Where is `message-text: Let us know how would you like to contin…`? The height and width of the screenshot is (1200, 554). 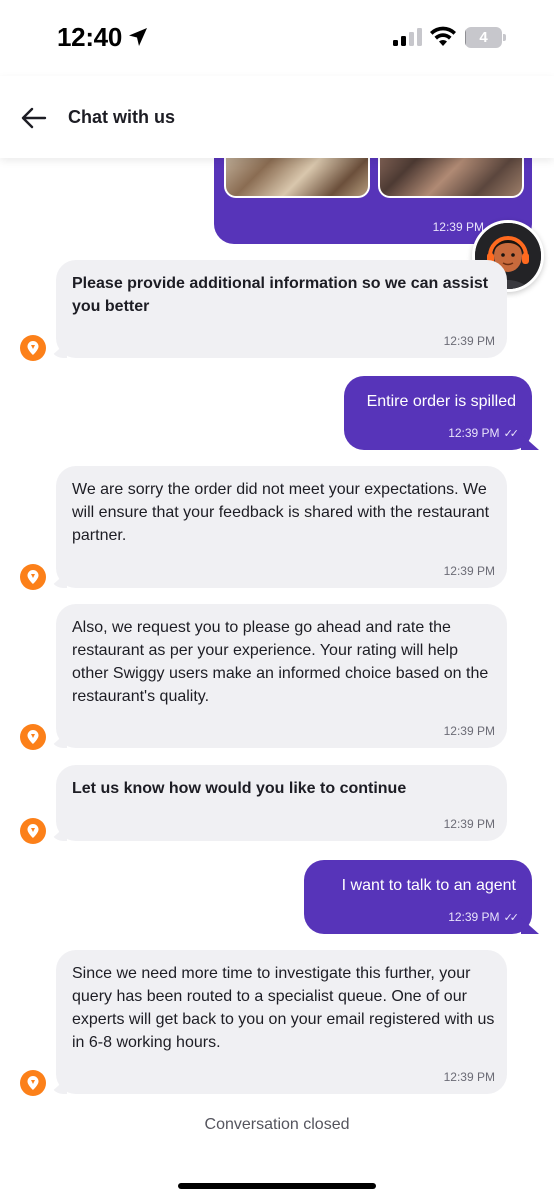
message-text: Let us know how would you like to contin… is located at coordinates (239, 788).